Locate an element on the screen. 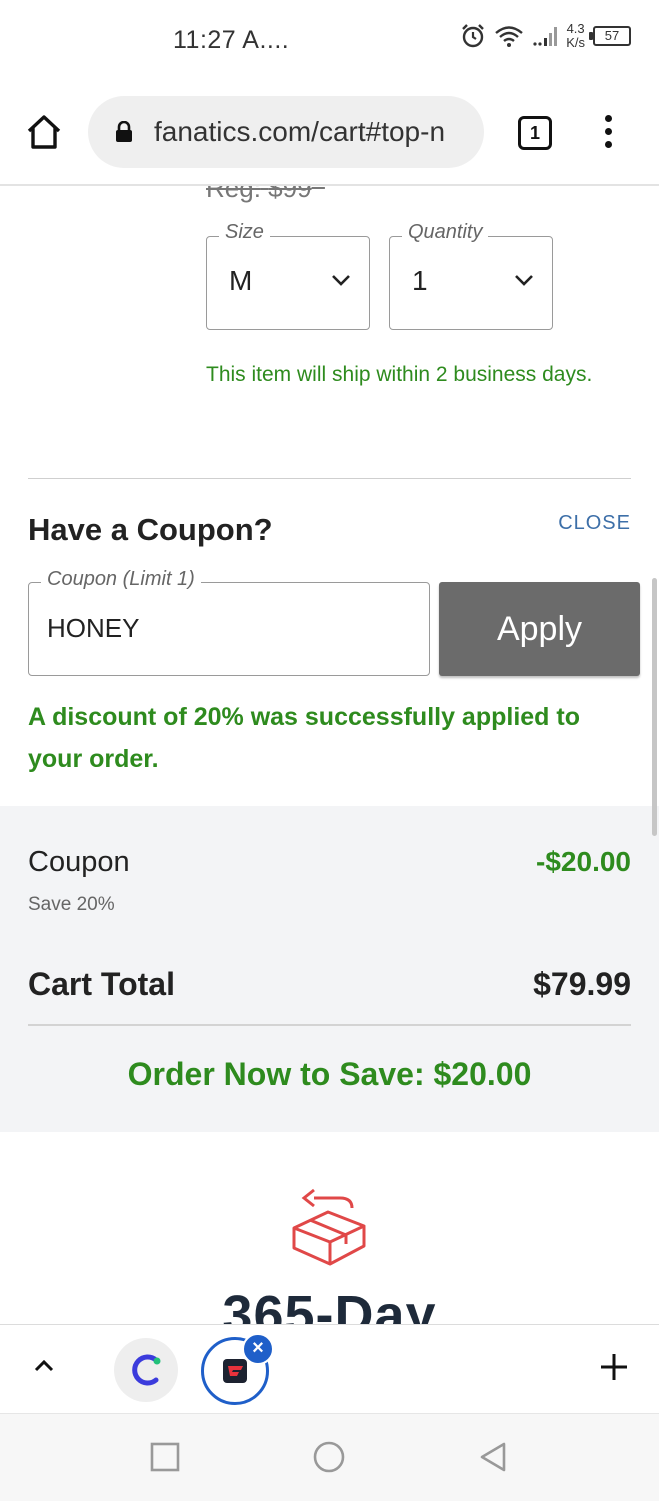 This screenshot has width=659, height=1501. quantity-value: 1 is located at coordinates (420, 280).